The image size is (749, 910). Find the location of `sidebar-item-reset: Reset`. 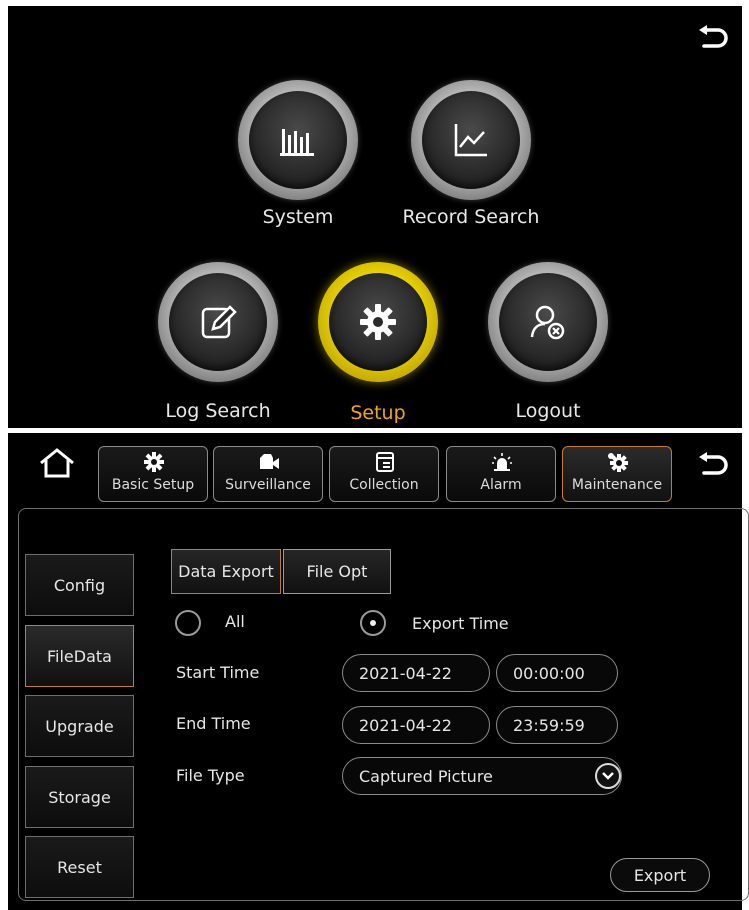

sidebar-item-reset: Reset is located at coordinates (79, 867).